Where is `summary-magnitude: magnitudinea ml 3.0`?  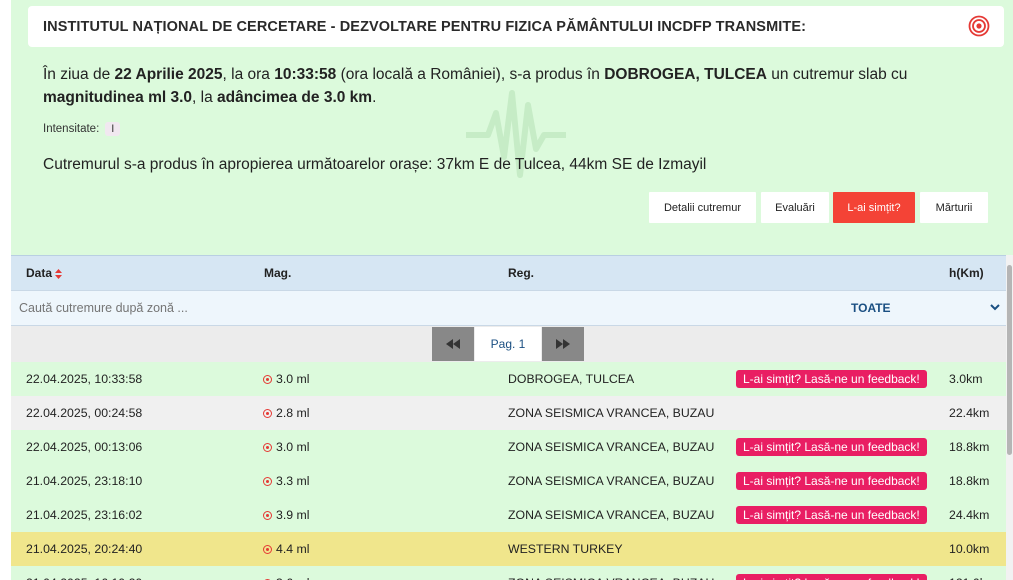
summary-magnitude: magnitudinea ml 3.0 is located at coordinates (118, 97).